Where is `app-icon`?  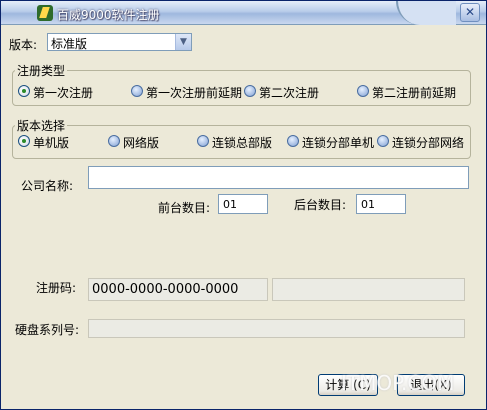 app-icon is located at coordinates (45, 13).